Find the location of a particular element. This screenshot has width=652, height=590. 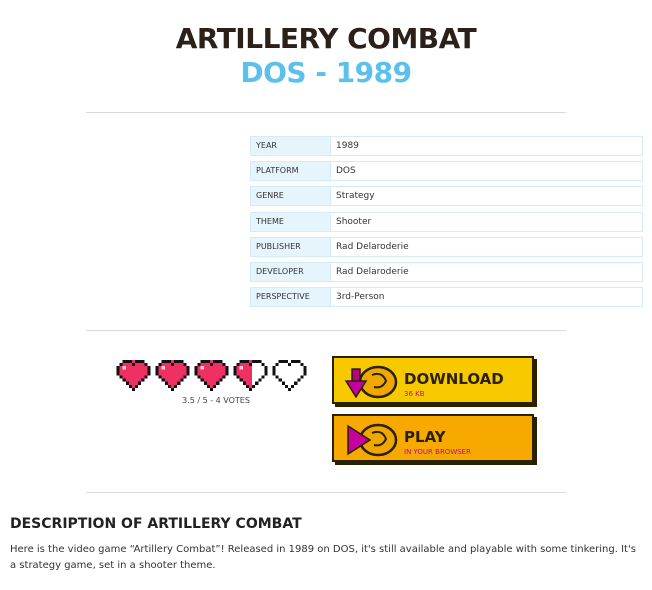

play-button: PLAY IN YOUR BROWSER is located at coordinates (433, 438).